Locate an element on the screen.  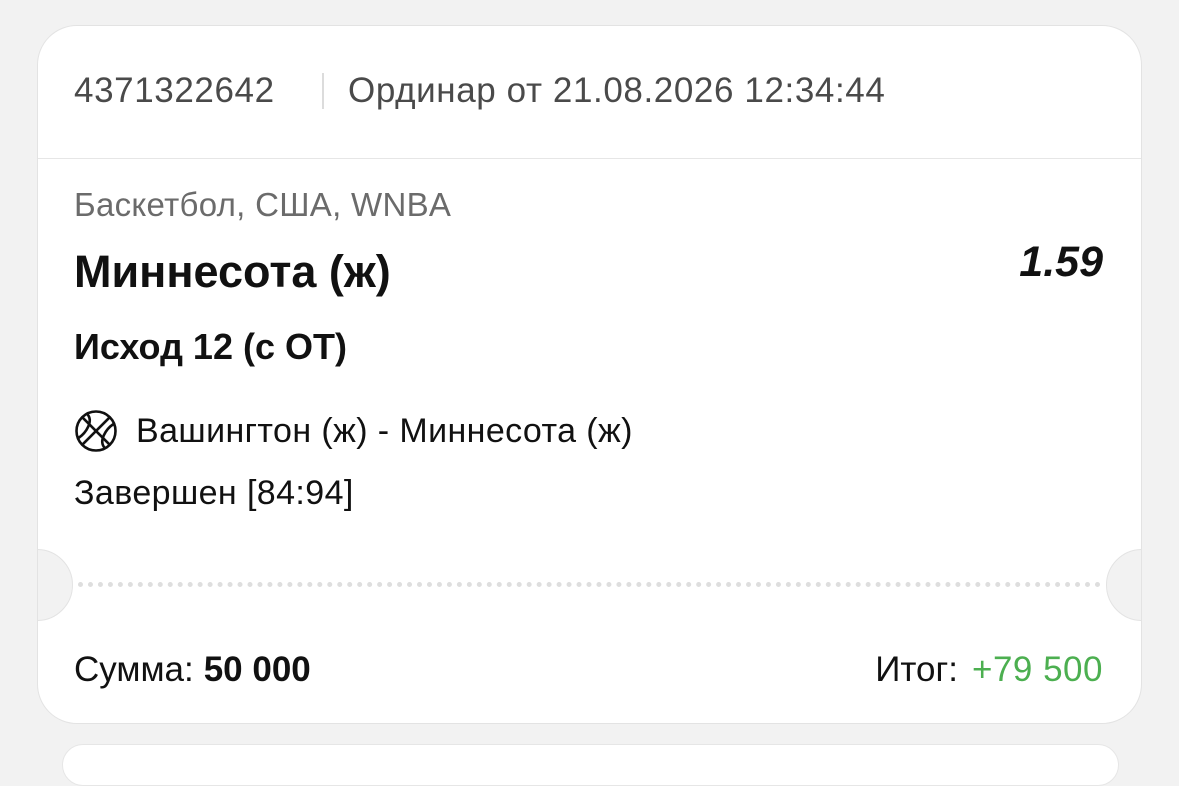
match-row: Вашингтон (ж) - Миннесота (ж) is located at coordinates (353, 431).